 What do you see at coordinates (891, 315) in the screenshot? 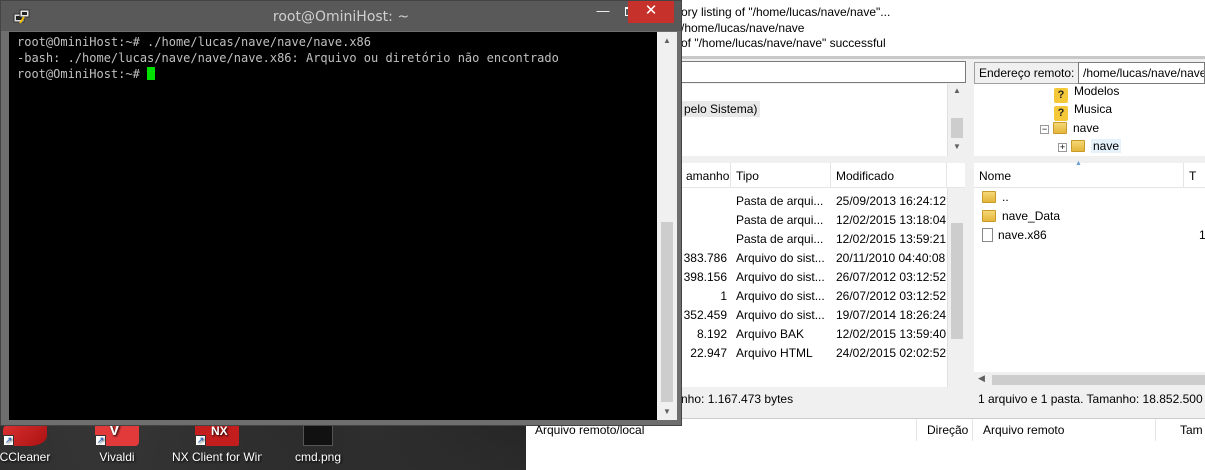
I see `file-modified: 19/07/2014 18:26:24` at bounding box center [891, 315].